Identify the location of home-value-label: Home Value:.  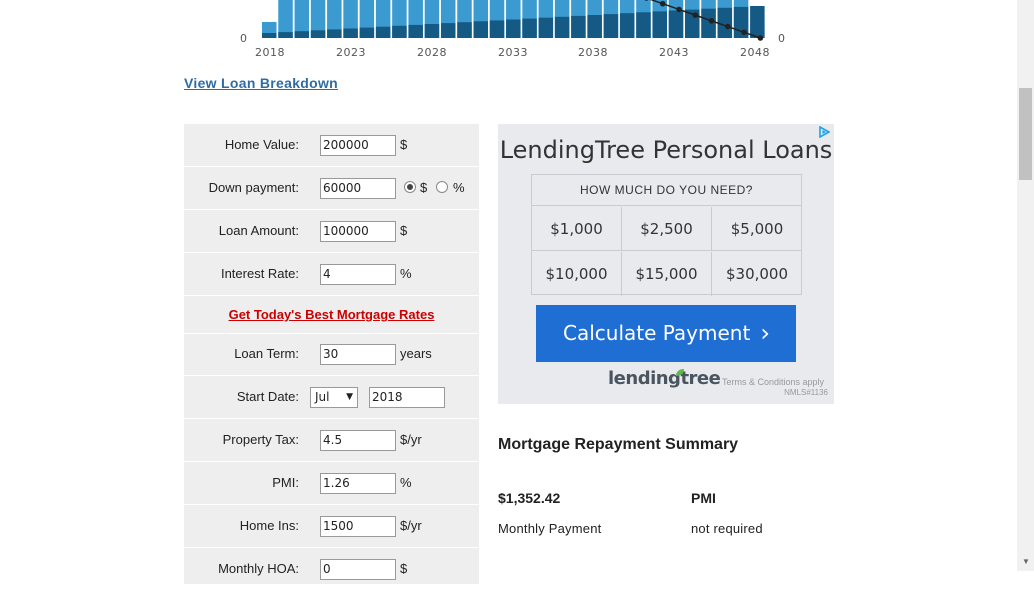
(261, 144).